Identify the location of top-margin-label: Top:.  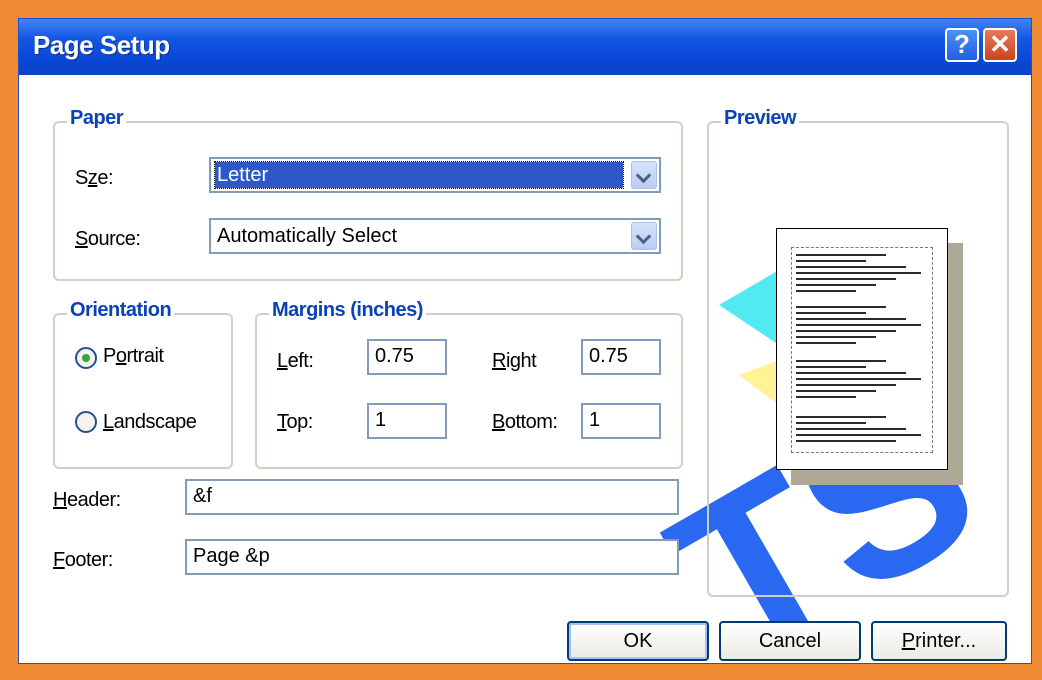
(295, 422).